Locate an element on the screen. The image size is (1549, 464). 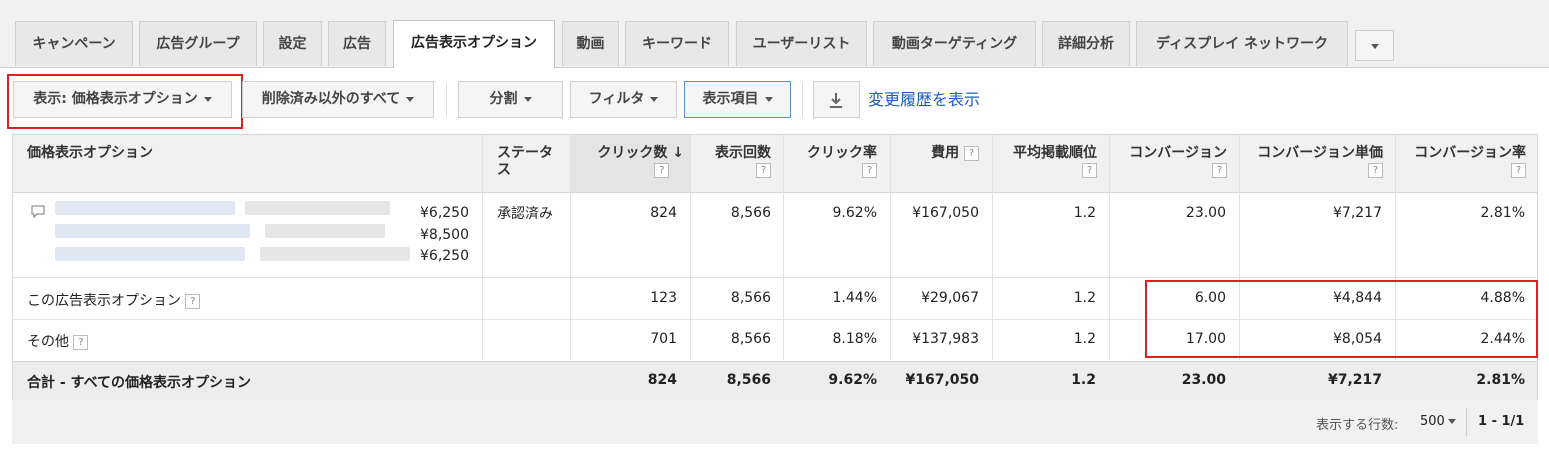
more-tabs-button is located at coordinates (1374, 45).